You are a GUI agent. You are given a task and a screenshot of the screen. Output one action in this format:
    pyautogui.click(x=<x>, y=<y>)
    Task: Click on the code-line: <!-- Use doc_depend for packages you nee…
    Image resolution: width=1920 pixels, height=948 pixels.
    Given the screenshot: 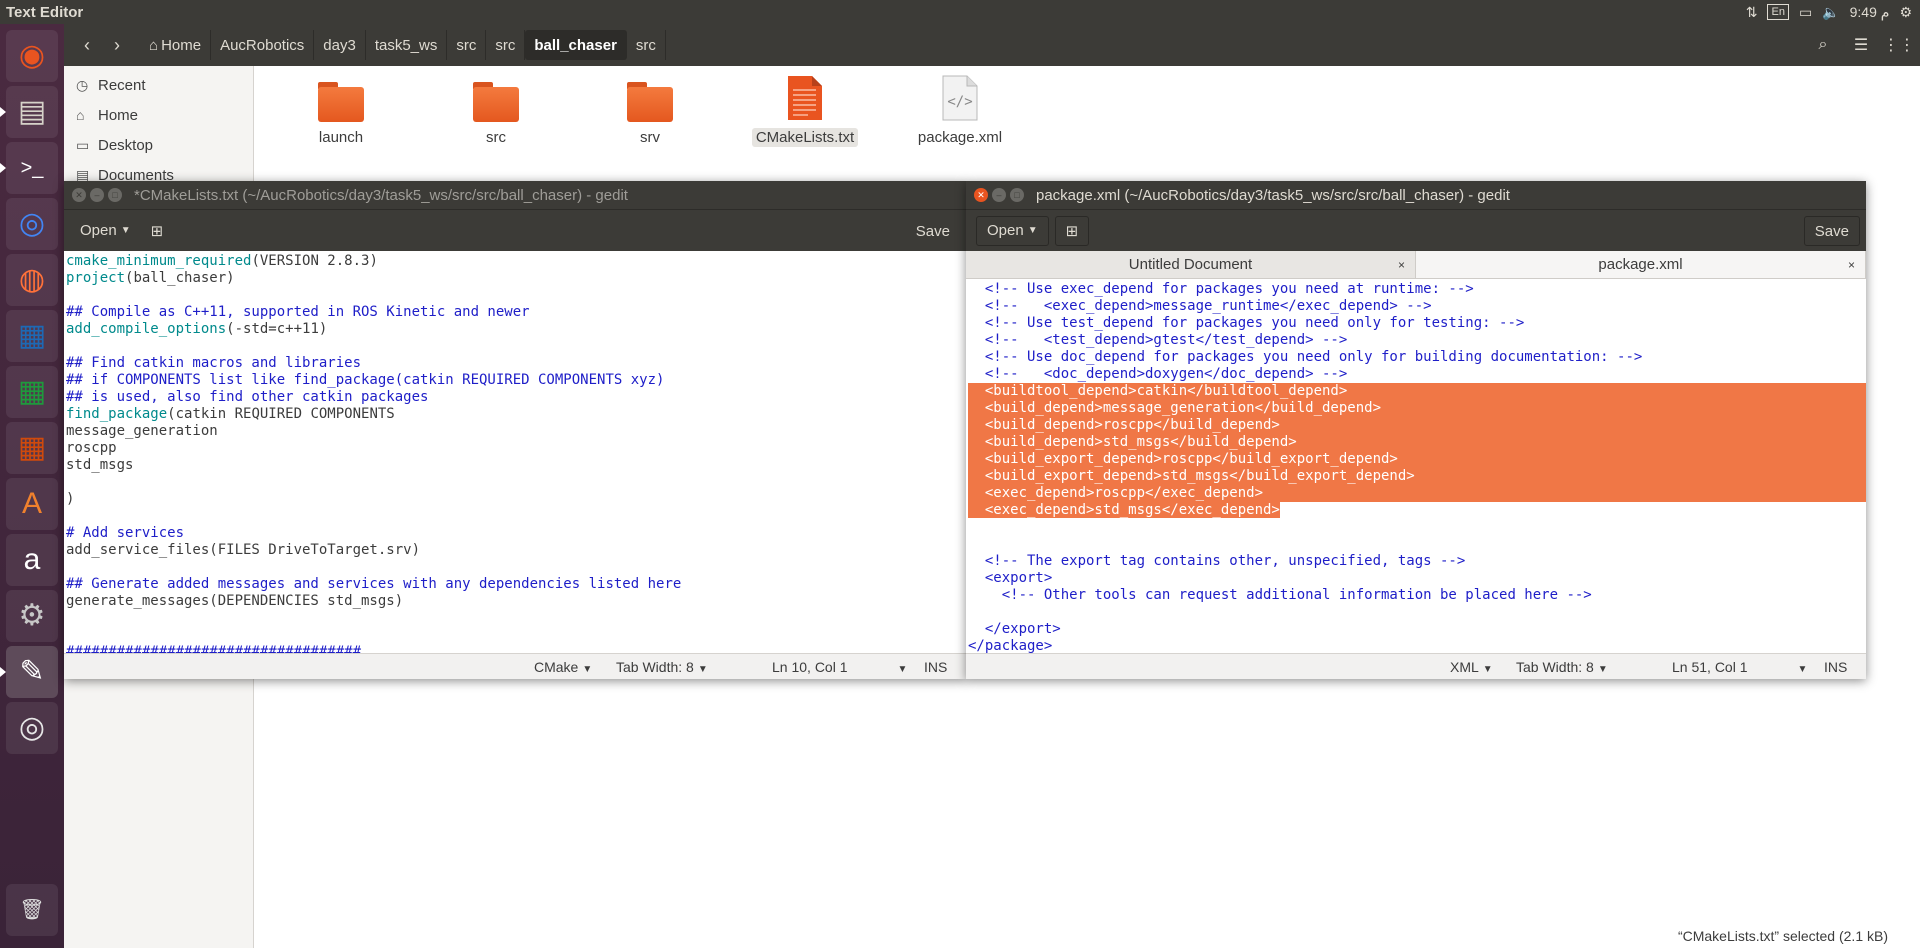 What is the action you would take?
    pyautogui.click(x=1417, y=357)
    